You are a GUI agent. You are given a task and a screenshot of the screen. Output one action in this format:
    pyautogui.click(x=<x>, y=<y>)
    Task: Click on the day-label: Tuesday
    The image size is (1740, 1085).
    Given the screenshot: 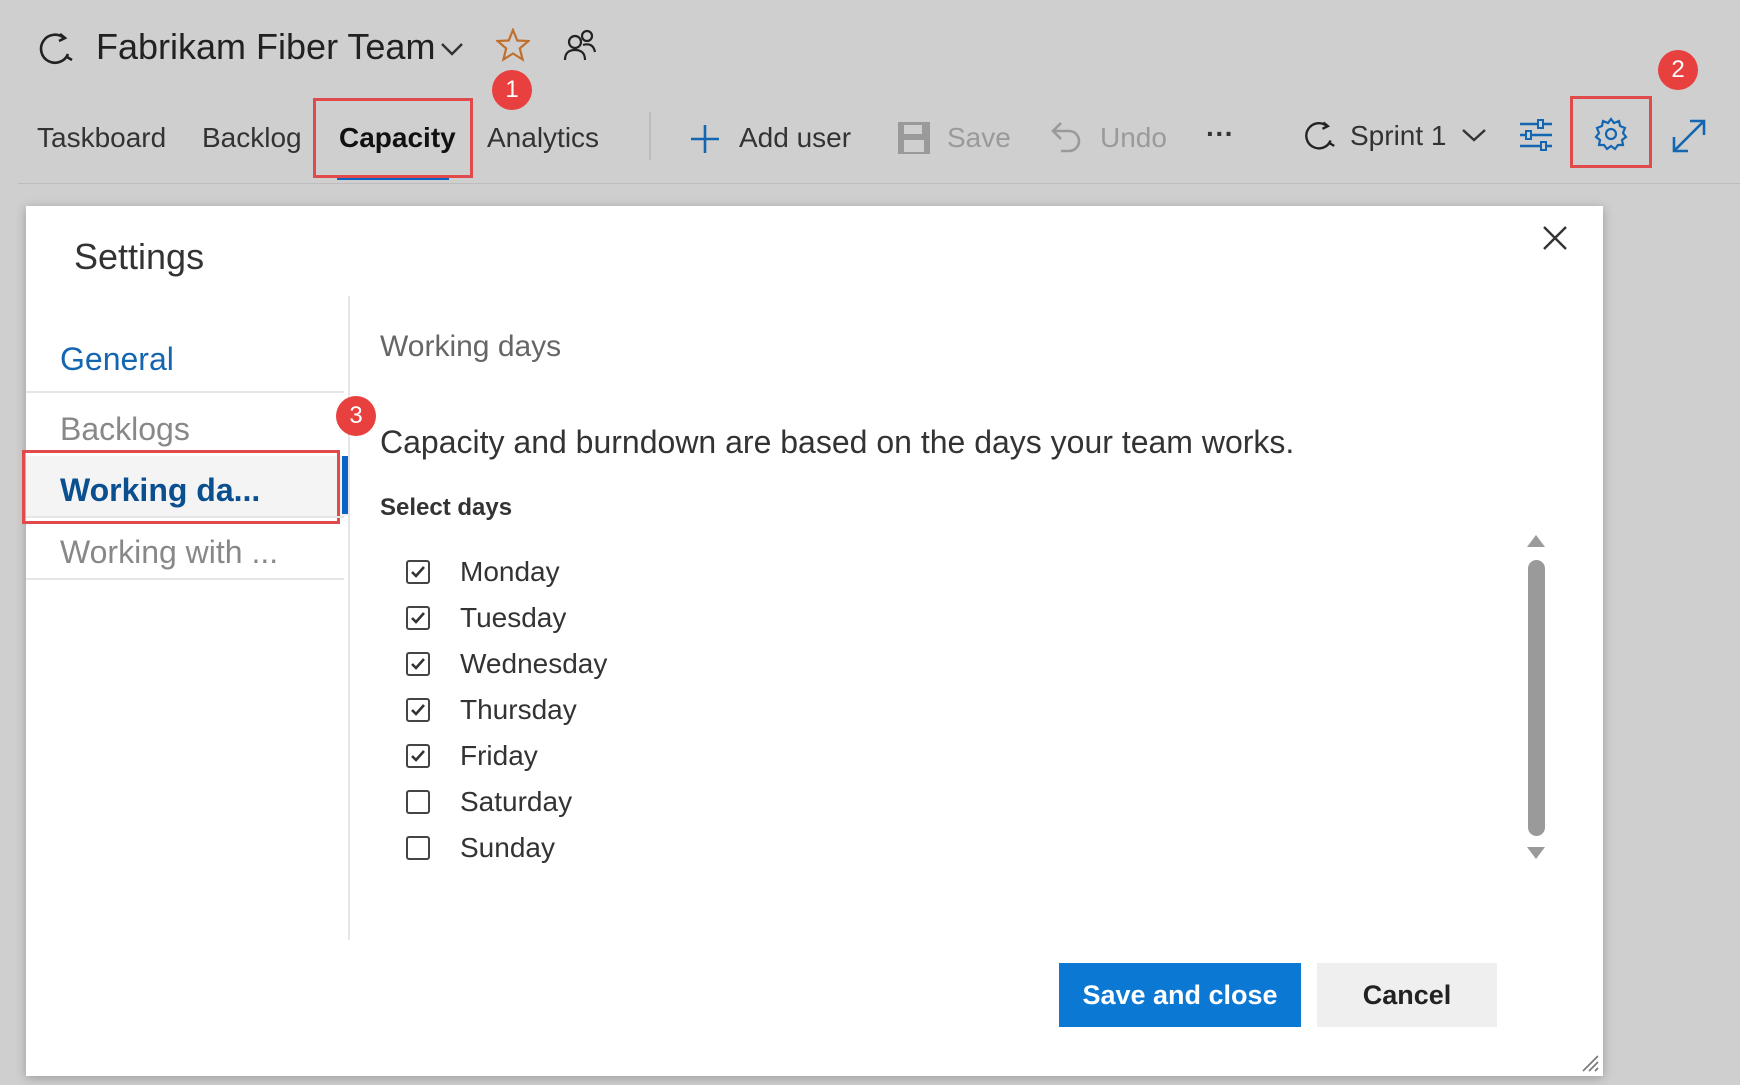 What is the action you would take?
    pyautogui.click(x=513, y=617)
    